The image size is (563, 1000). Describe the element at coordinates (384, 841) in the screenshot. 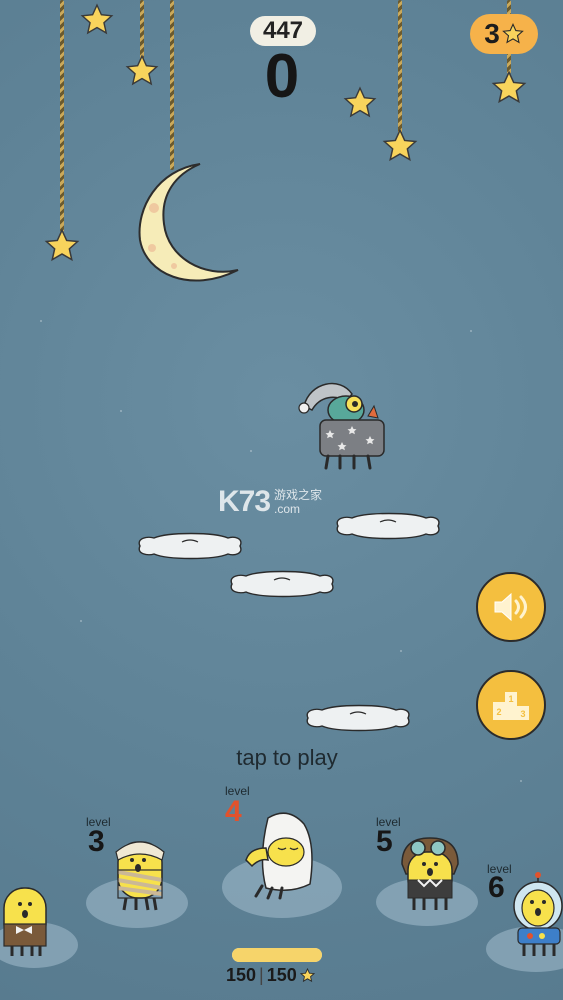

I see `level-number: 5` at that location.